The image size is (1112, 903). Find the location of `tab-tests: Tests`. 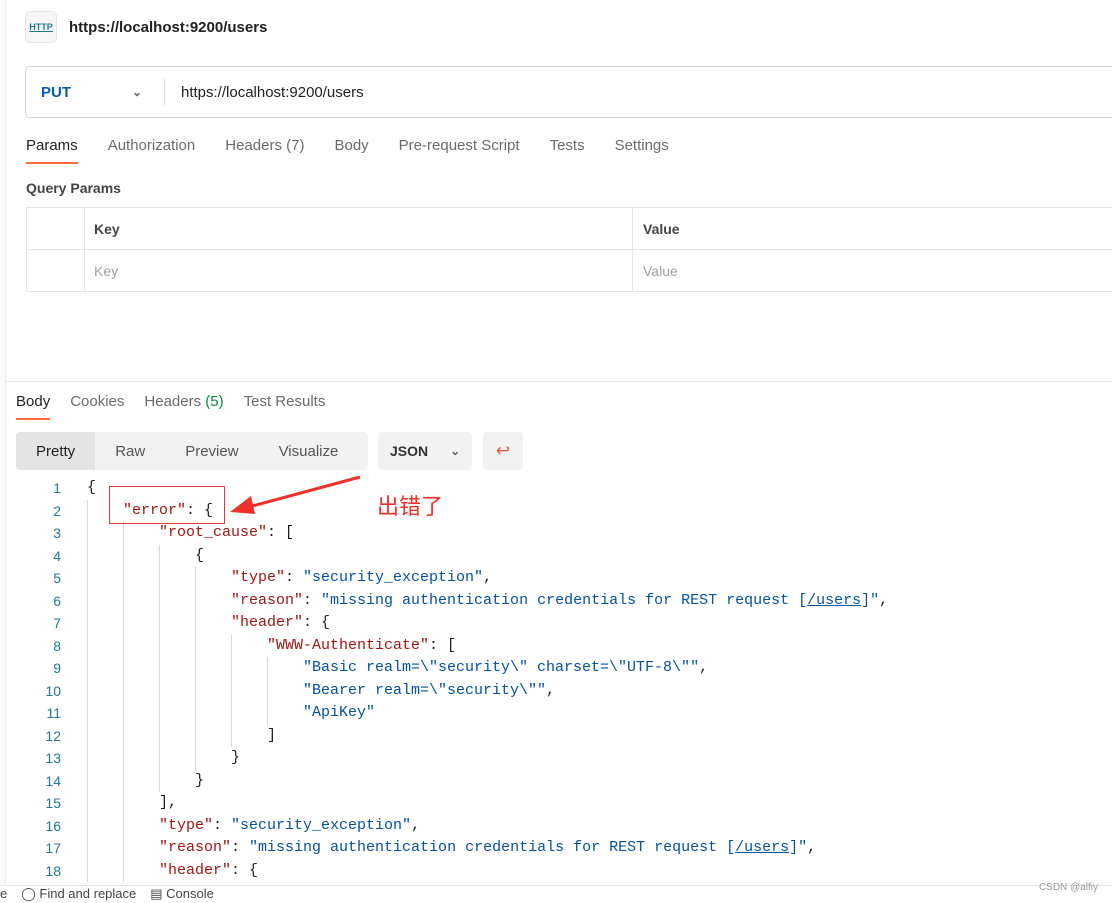

tab-tests: Tests is located at coordinates (567, 149).